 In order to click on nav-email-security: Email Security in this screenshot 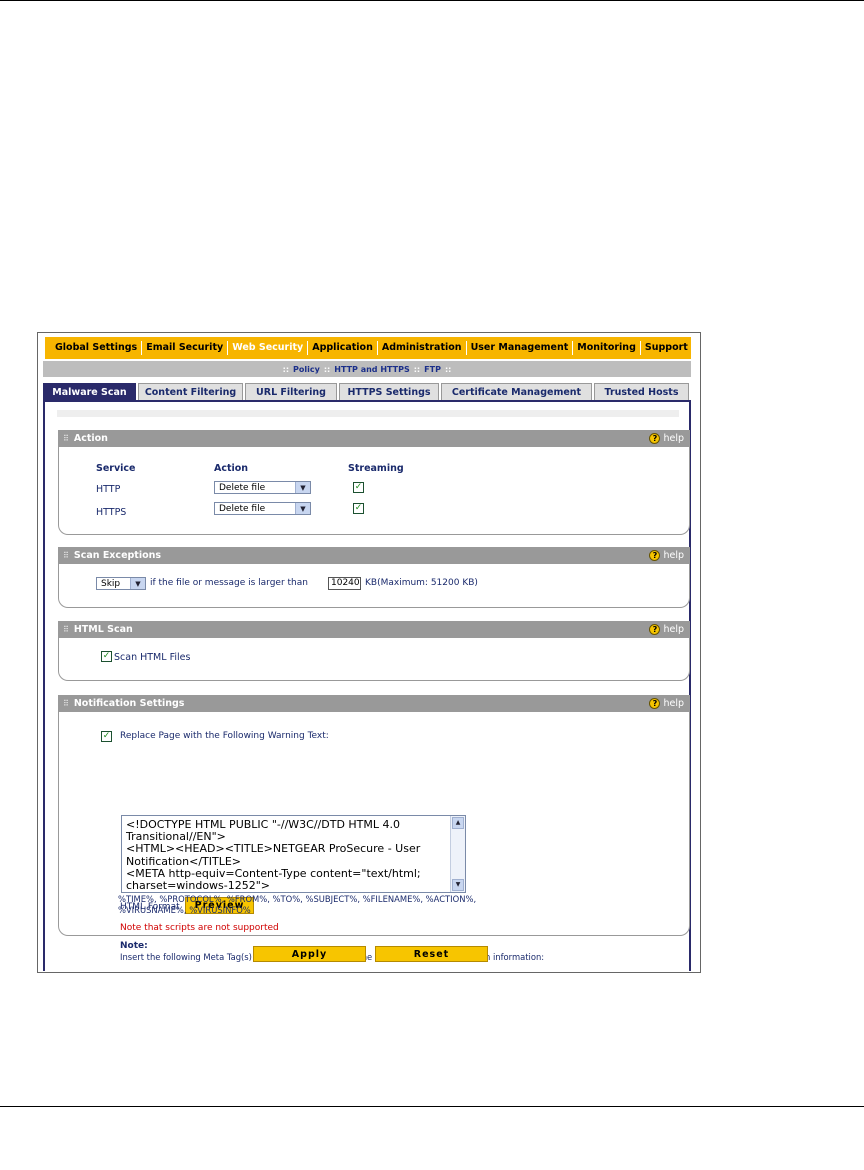, I will do `click(184, 348)`.